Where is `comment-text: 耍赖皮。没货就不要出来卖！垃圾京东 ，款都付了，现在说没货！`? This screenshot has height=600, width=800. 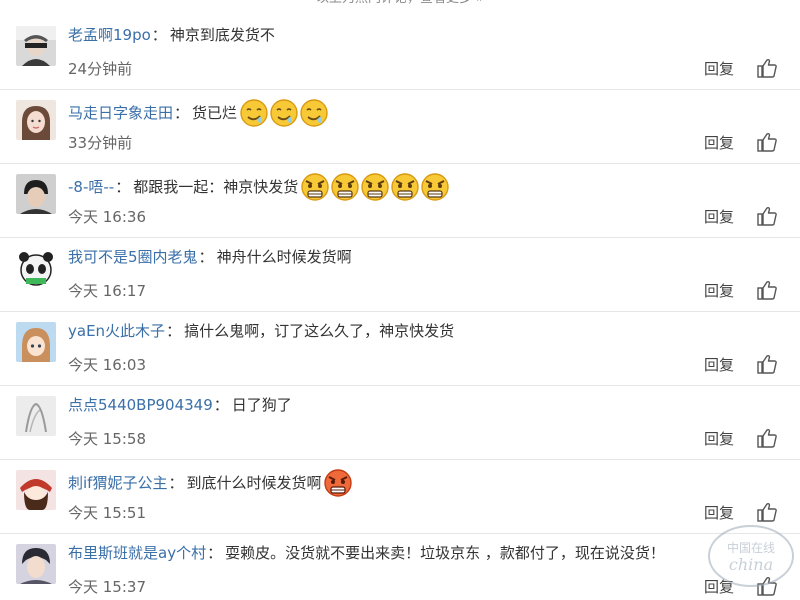
comment-text: 耍赖皮。没货就不要出来卖！垃圾京东 ，款都付了，现在说没货！ is located at coordinates (445, 553).